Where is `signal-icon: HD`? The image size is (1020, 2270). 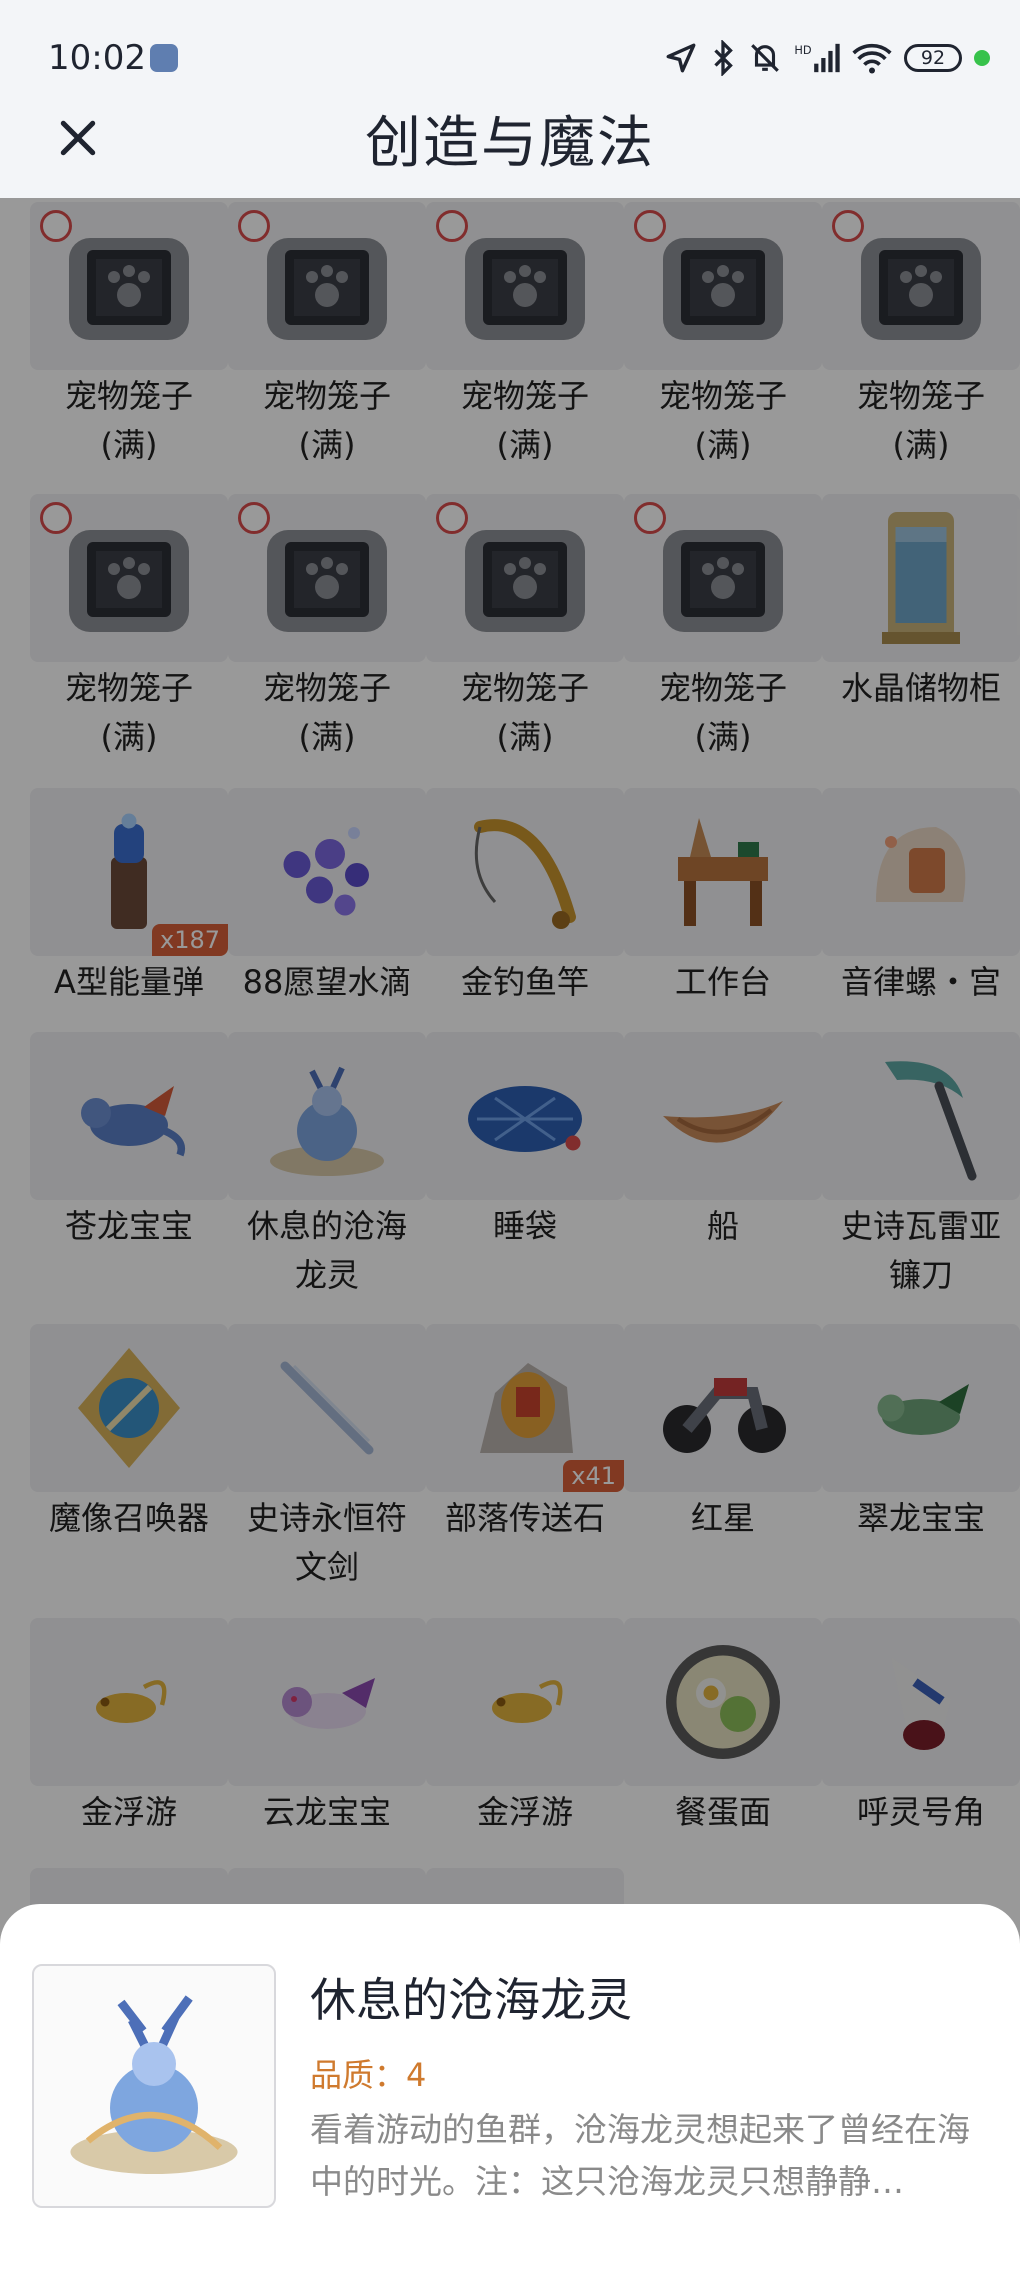
signal-icon: HD is located at coordinates (817, 58).